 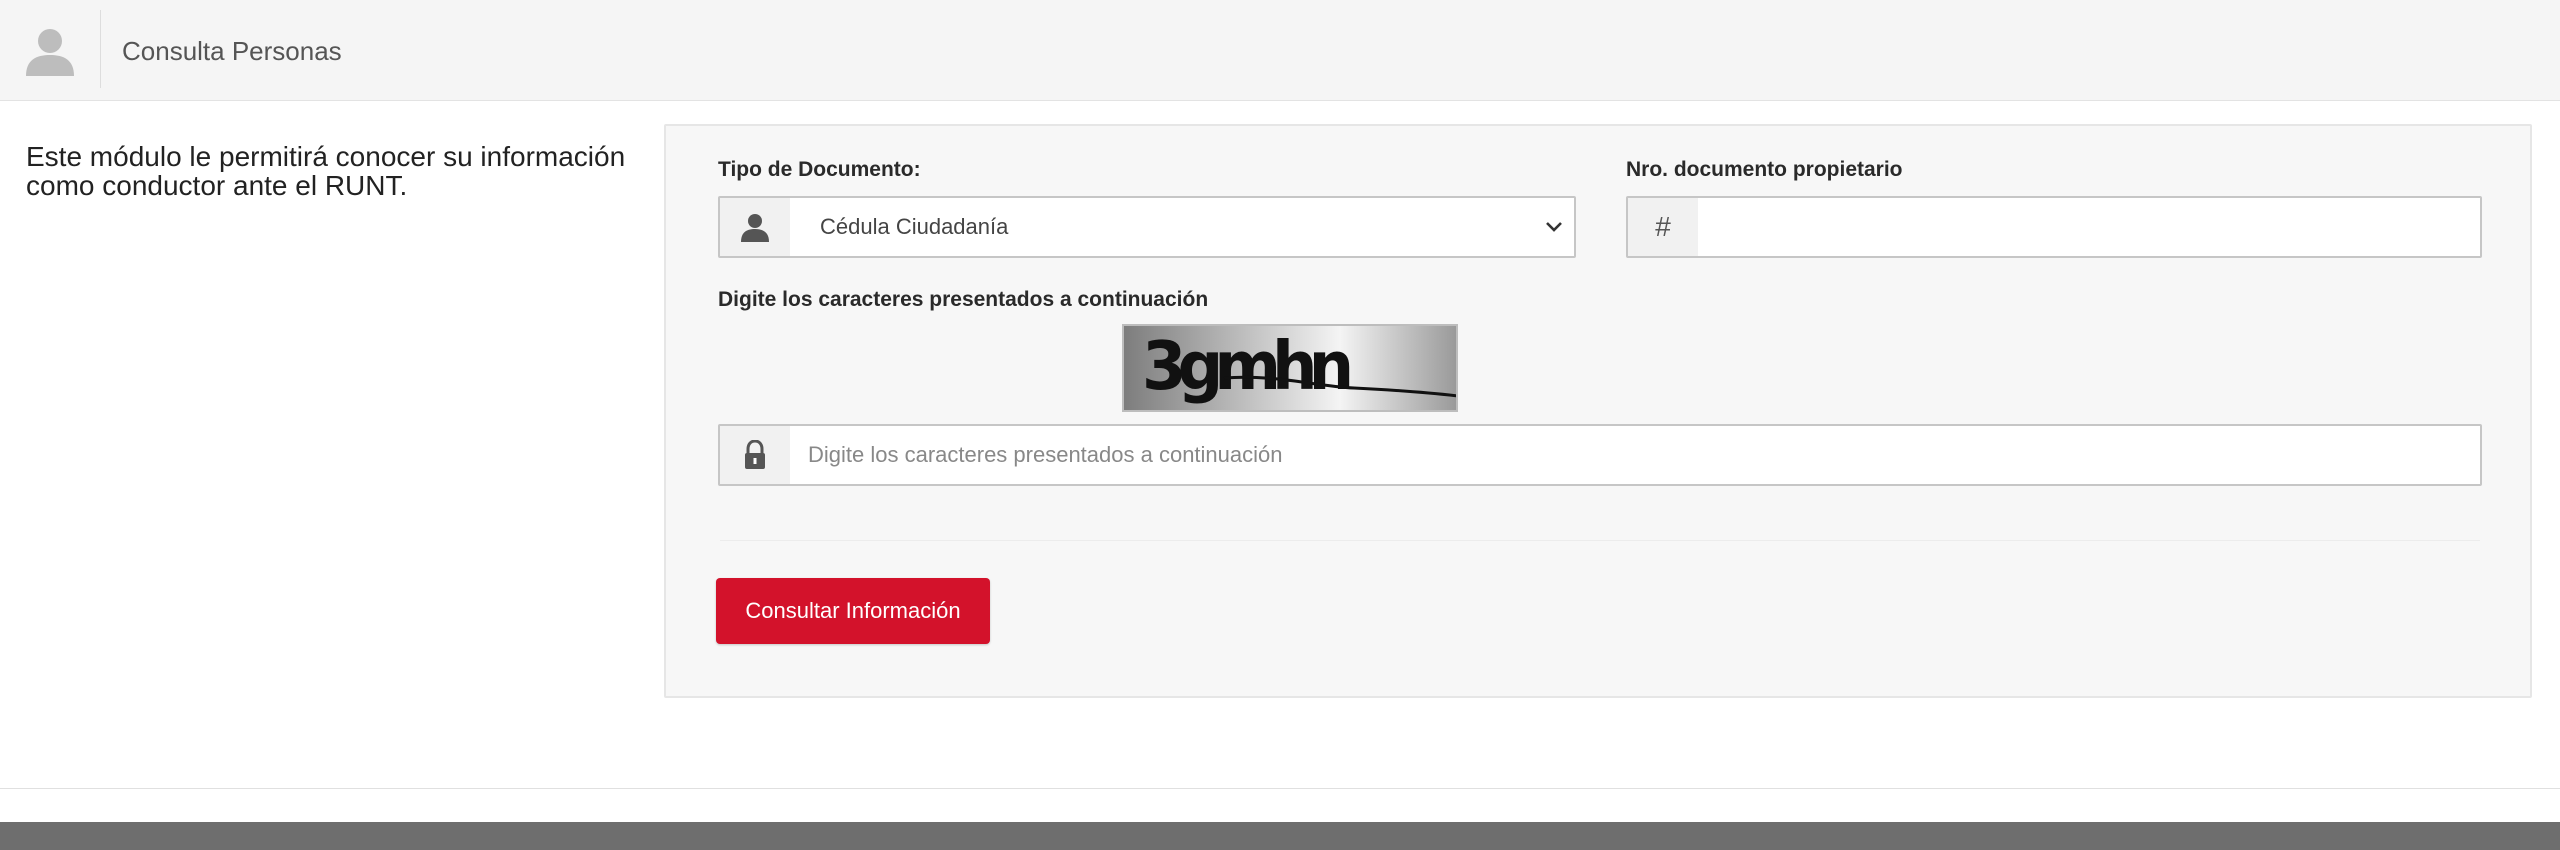 I want to click on captcha-image: 3gmhn, so click(x=1290, y=368).